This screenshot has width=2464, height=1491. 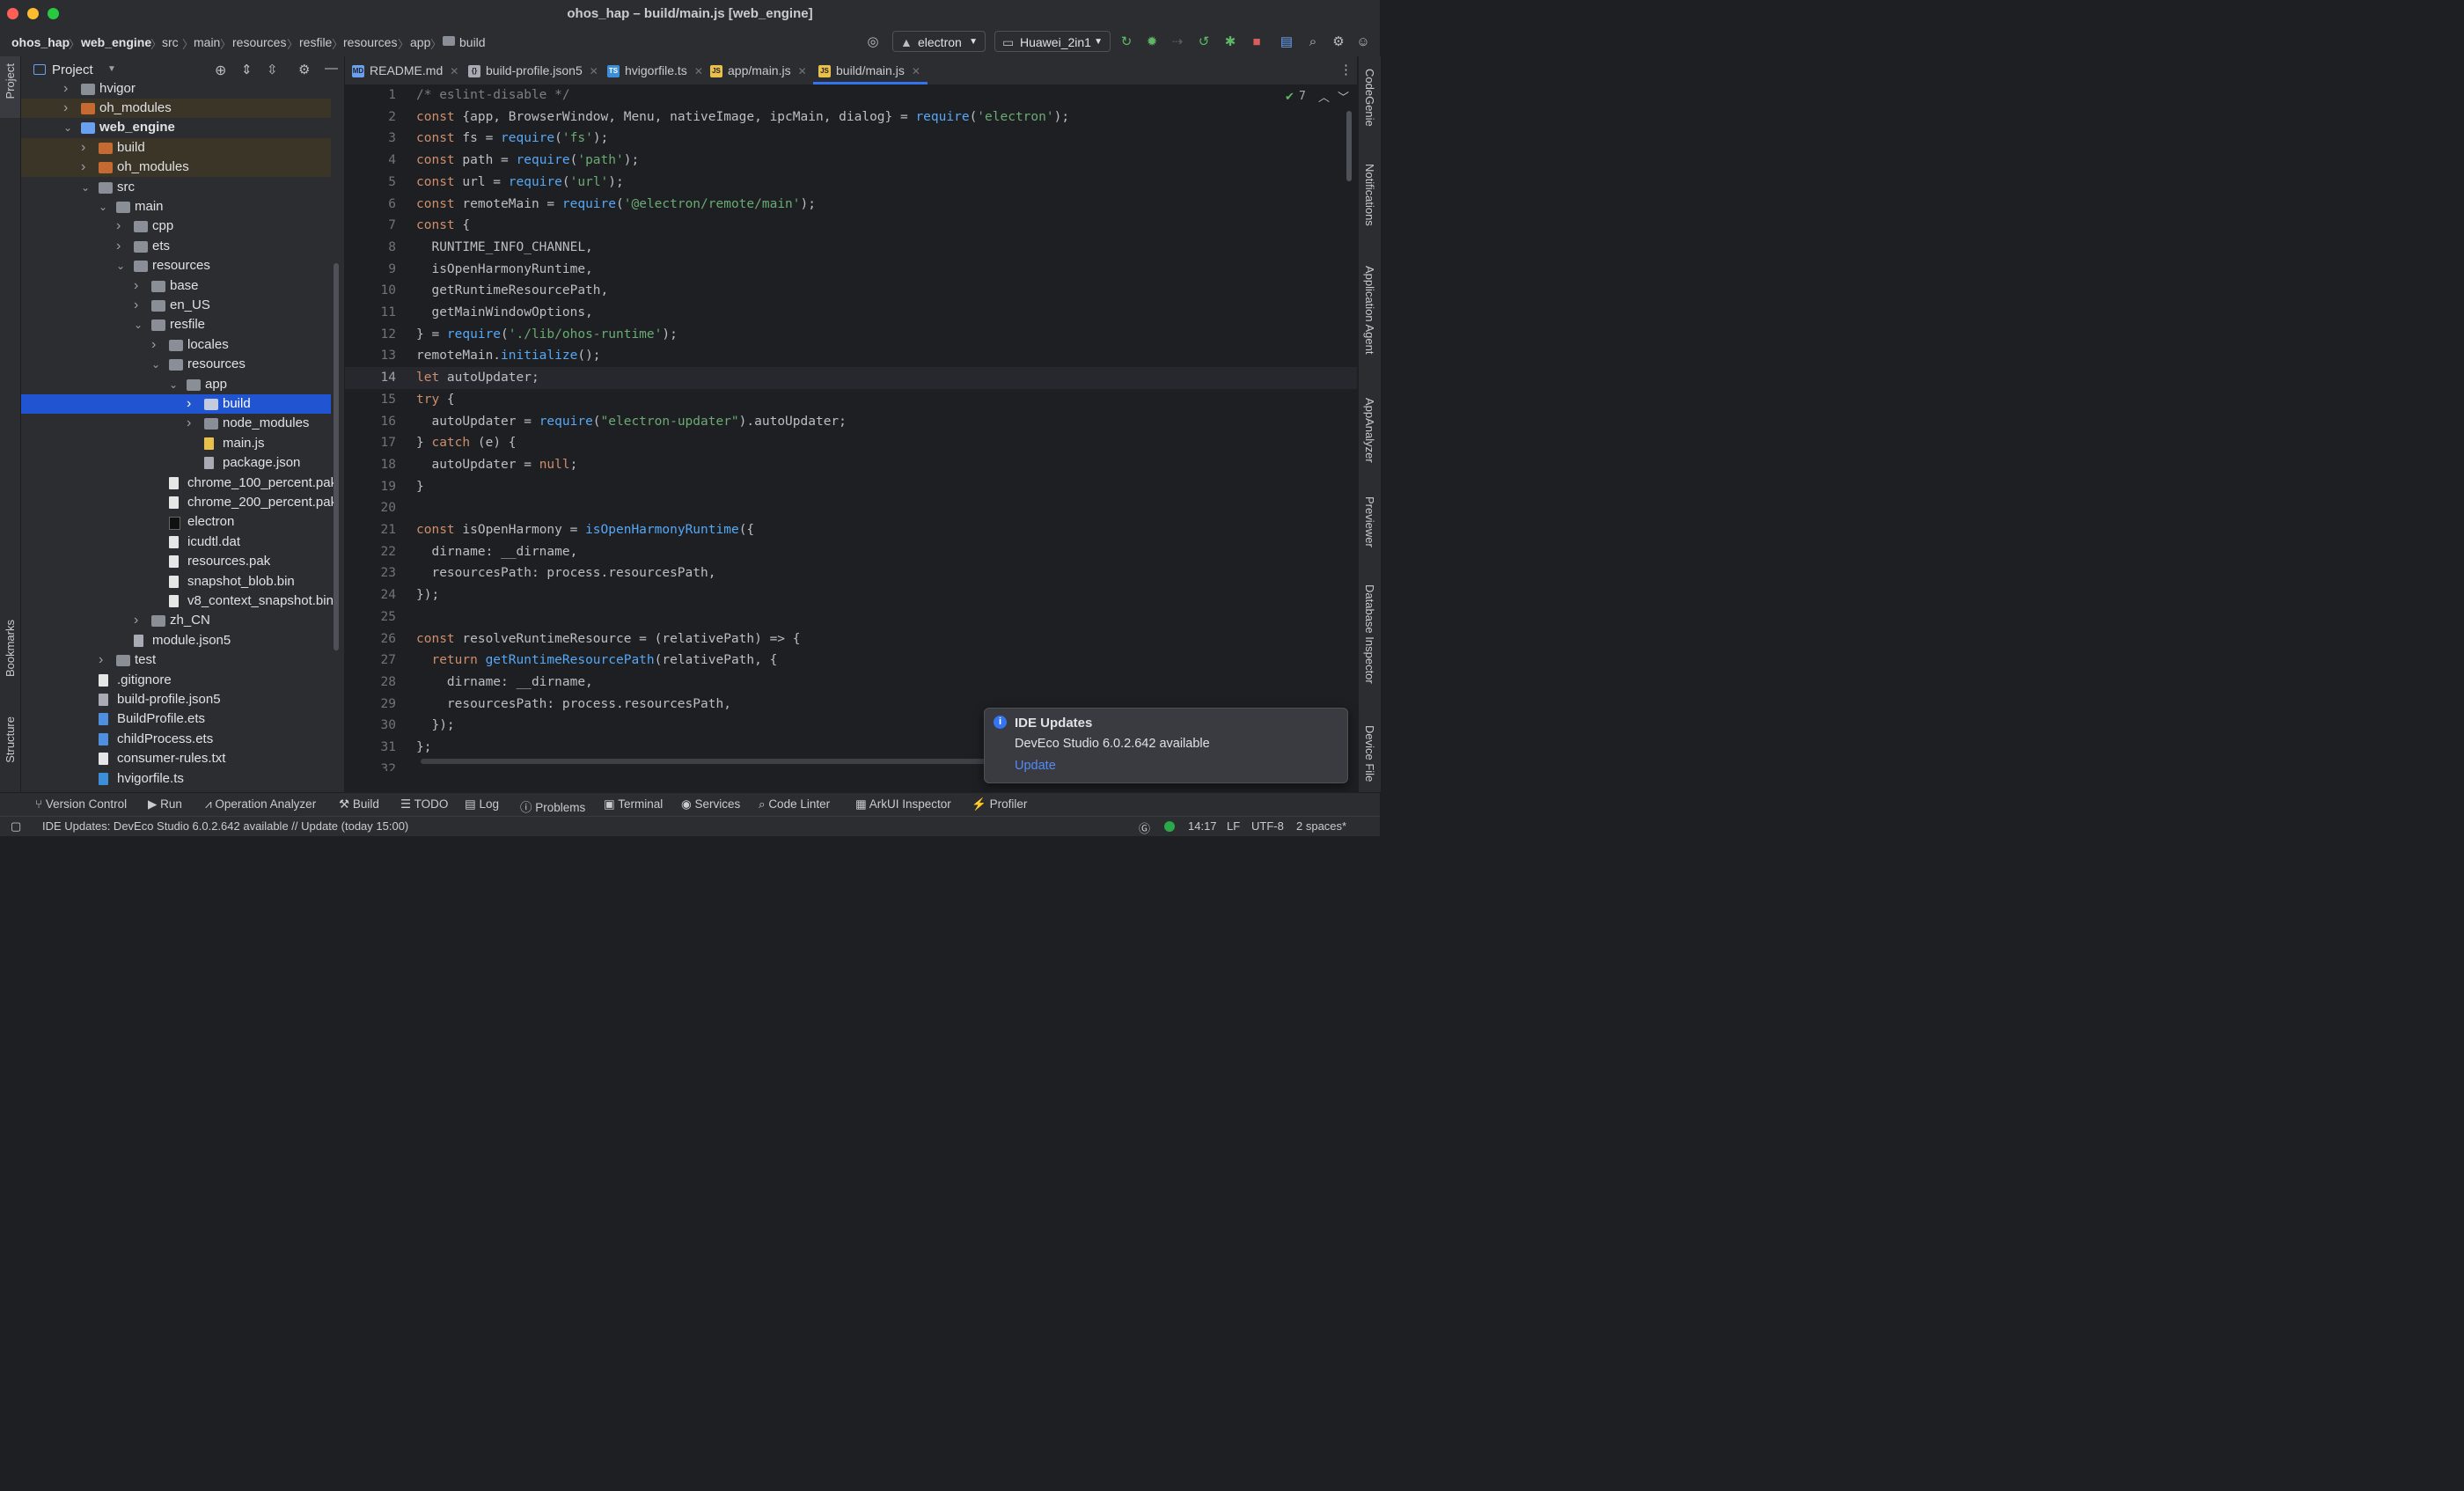 What do you see at coordinates (873, 42) in the screenshot?
I see `target-icon: ◎` at bounding box center [873, 42].